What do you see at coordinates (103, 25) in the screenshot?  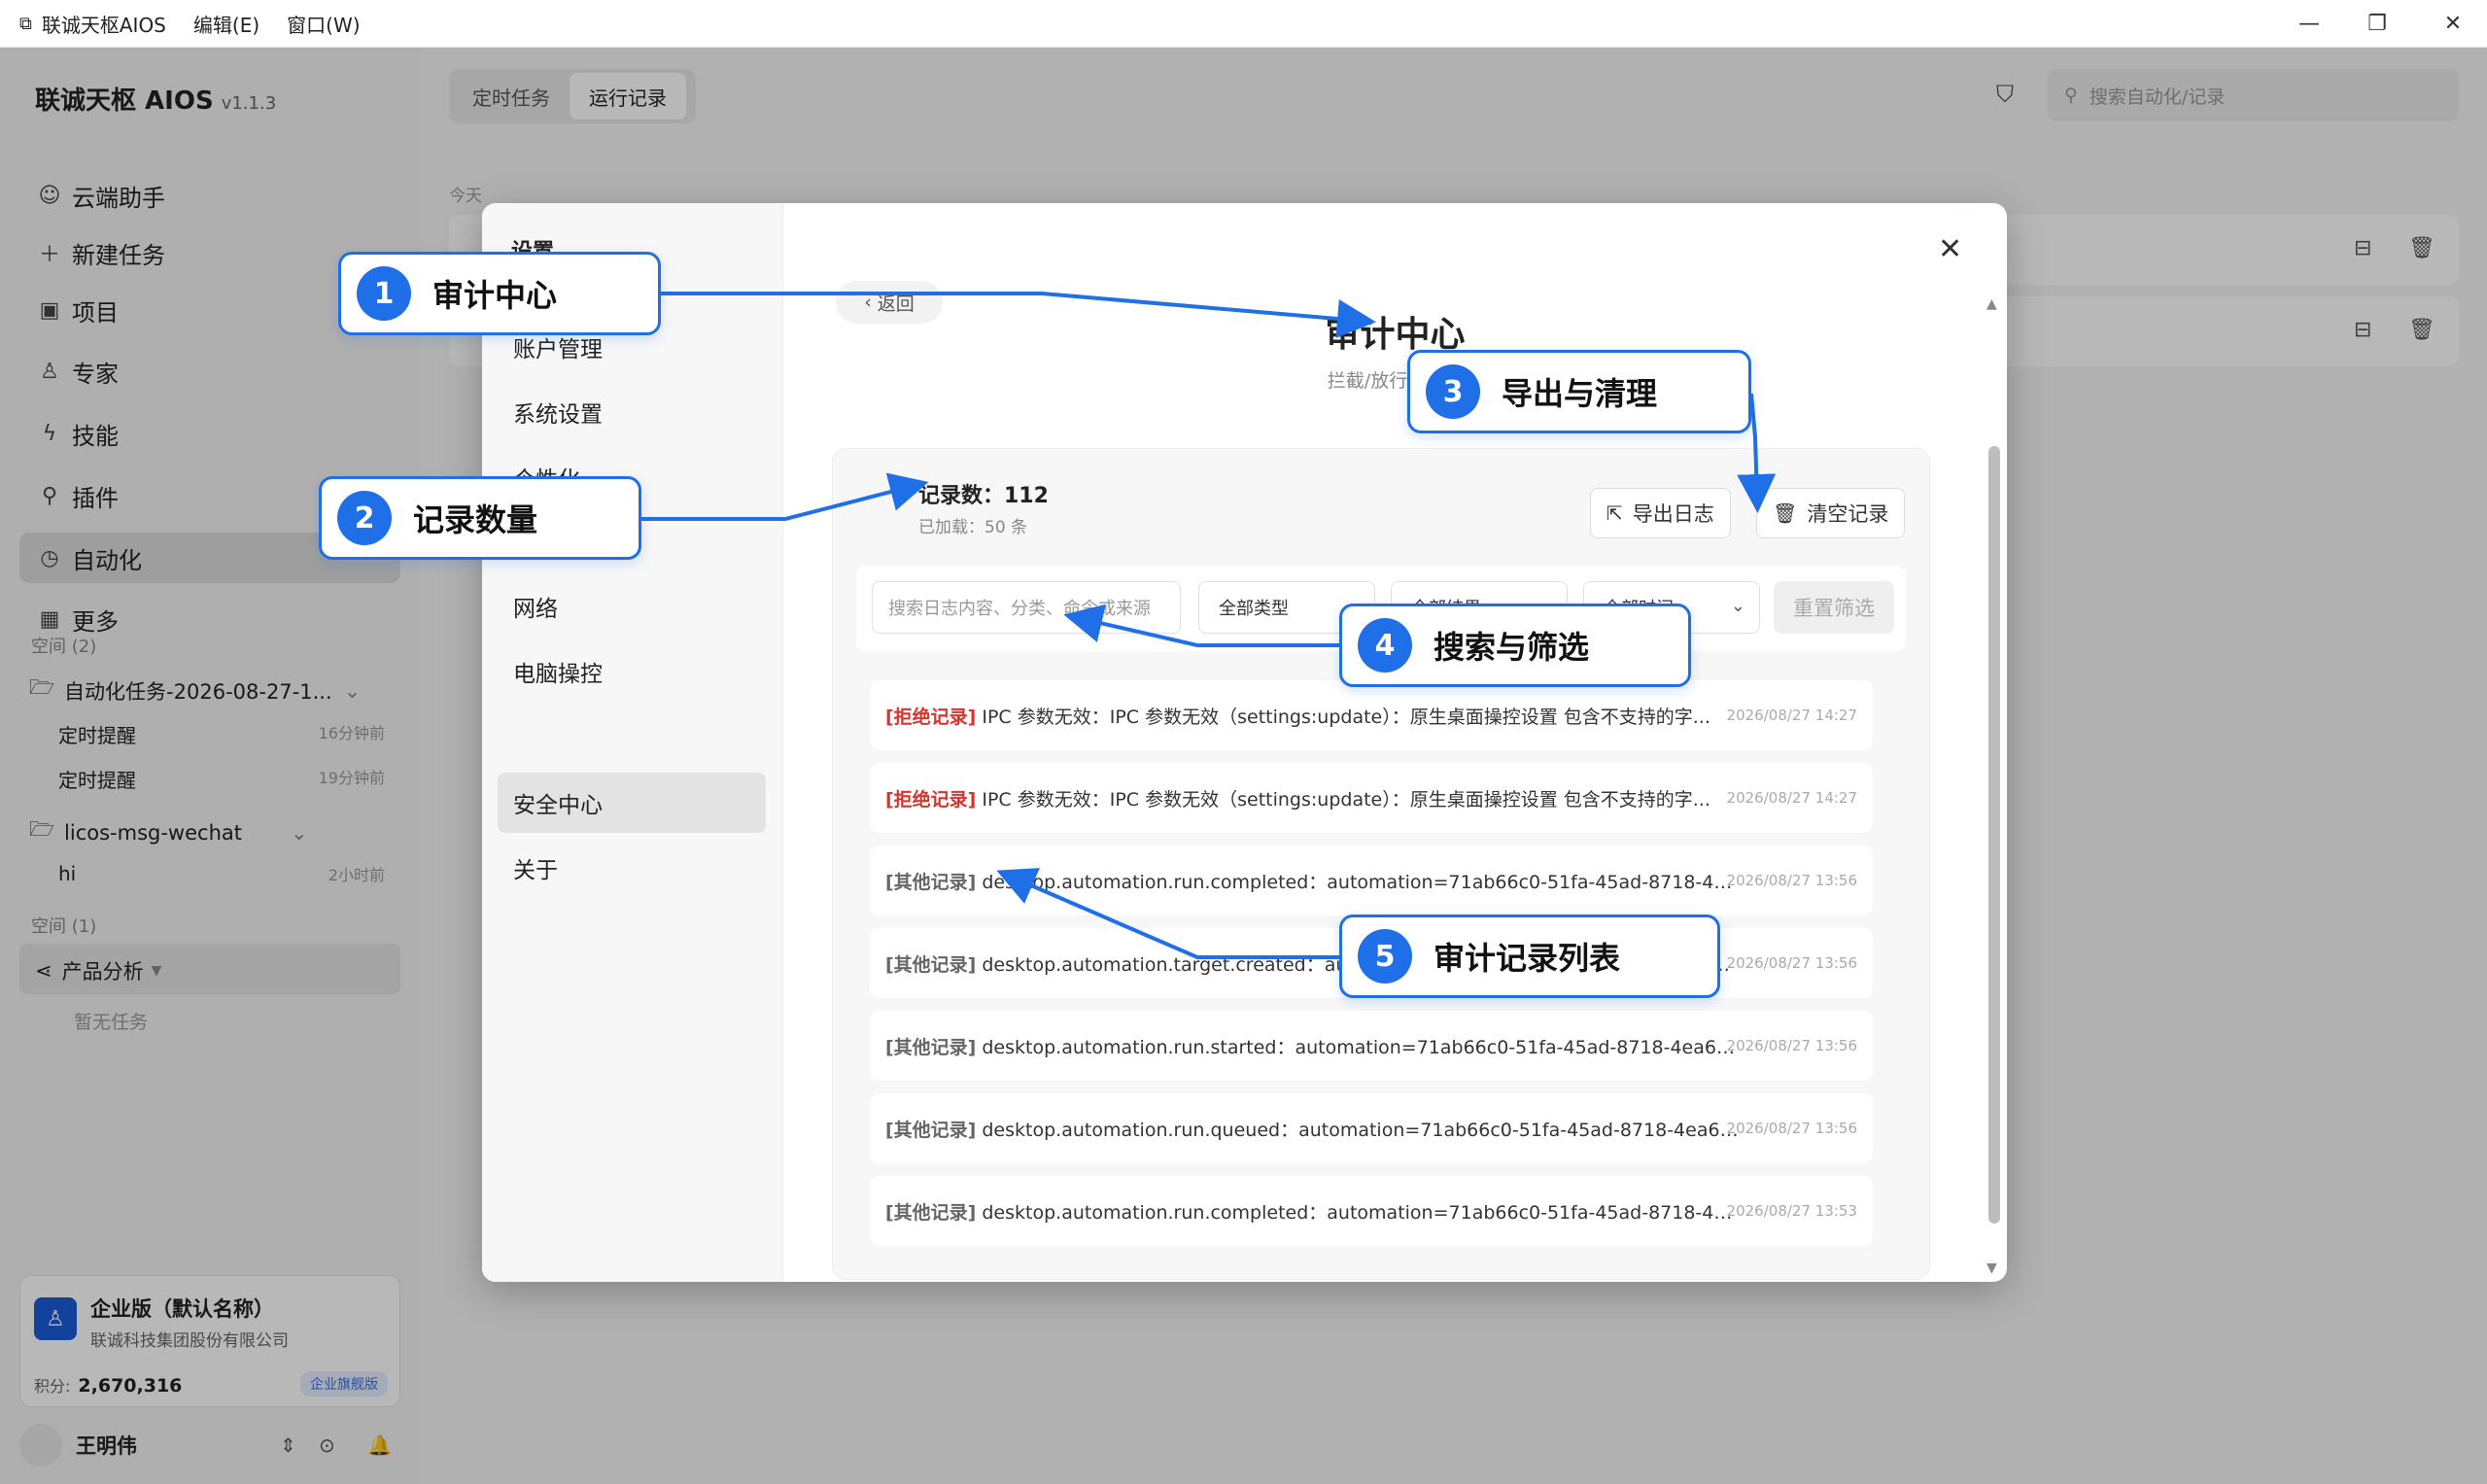 I see `app-title: 联诚天枢AIOS` at bounding box center [103, 25].